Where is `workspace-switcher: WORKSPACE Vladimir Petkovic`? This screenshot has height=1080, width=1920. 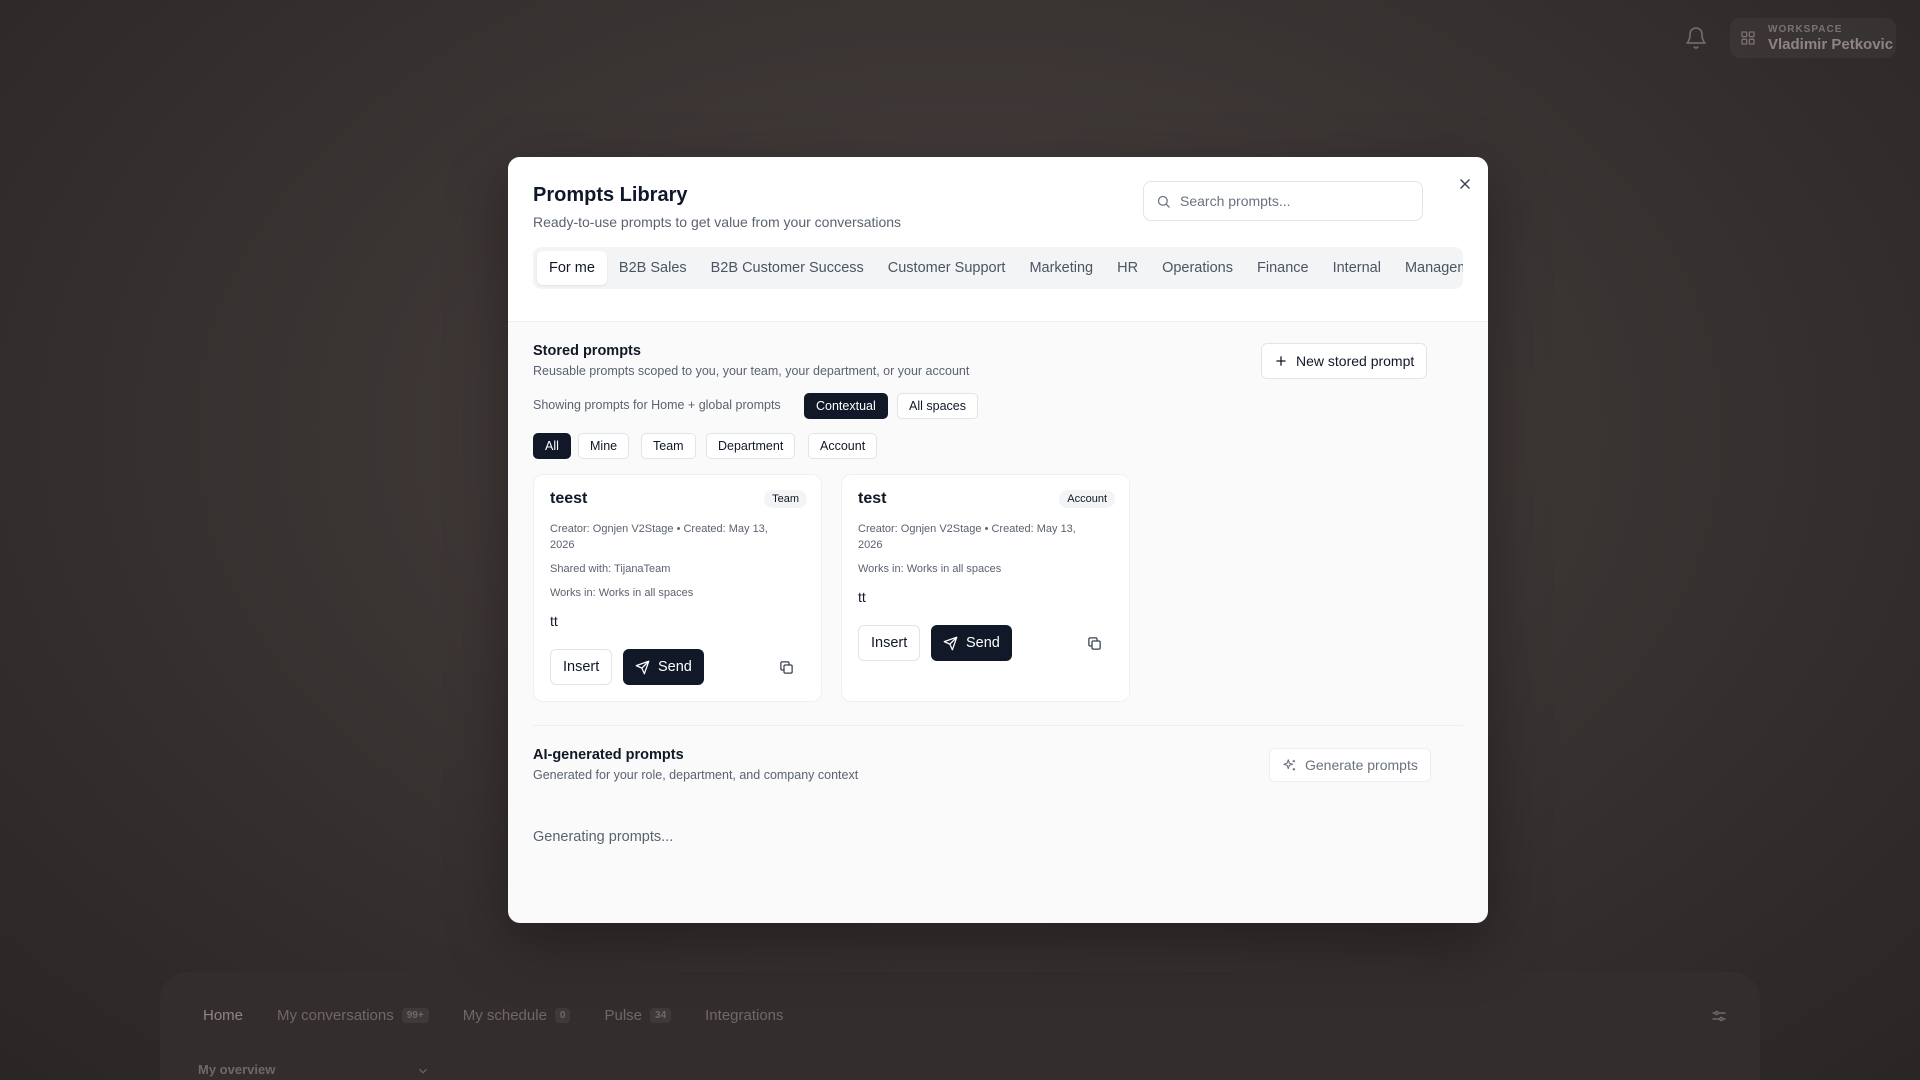 workspace-switcher: WORKSPACE Vladimir Petkovic is located at coordinates (1813, 38).